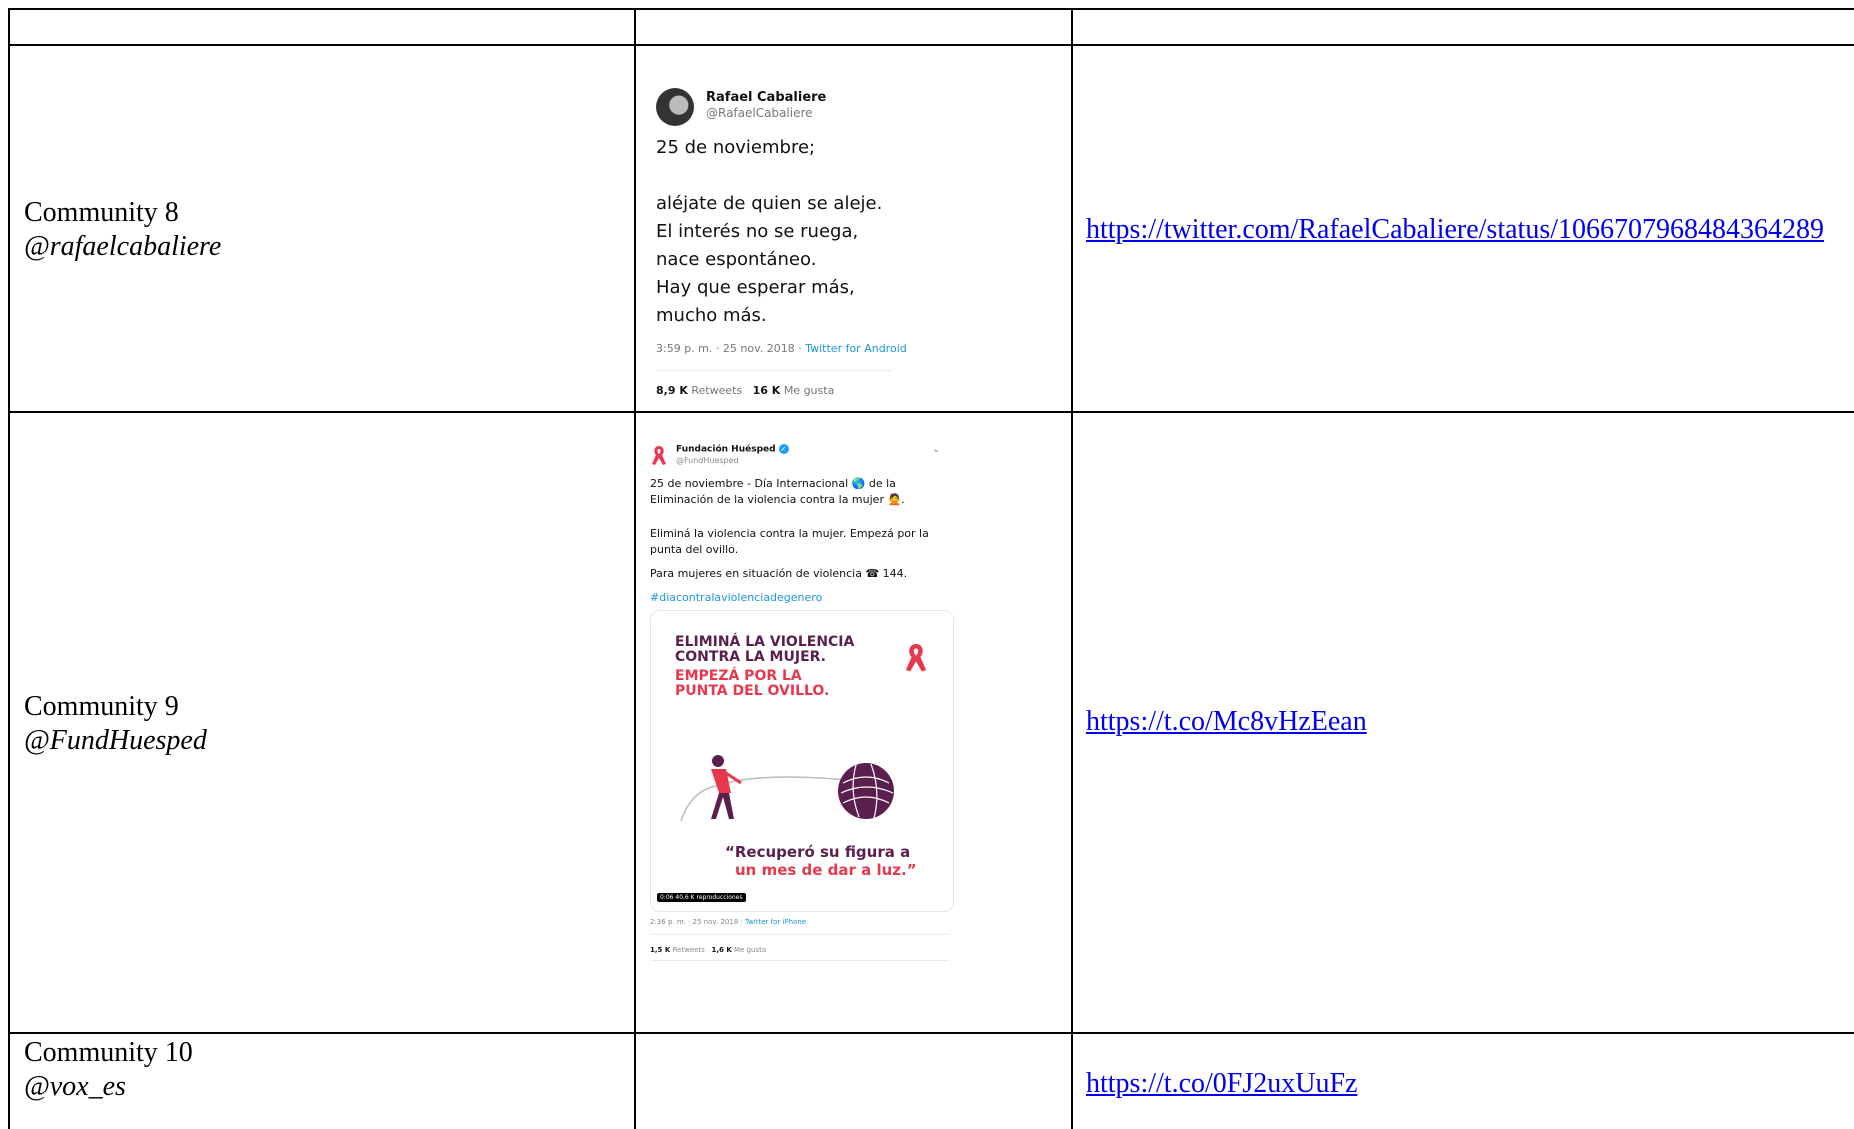 Image resolution: width=1854 pixels, height=1129 pixels. Describe the element at coordinates (122, 230) in the screenshot. I see `community-cell: Community 8 @rafaelcabaliere` at that location.